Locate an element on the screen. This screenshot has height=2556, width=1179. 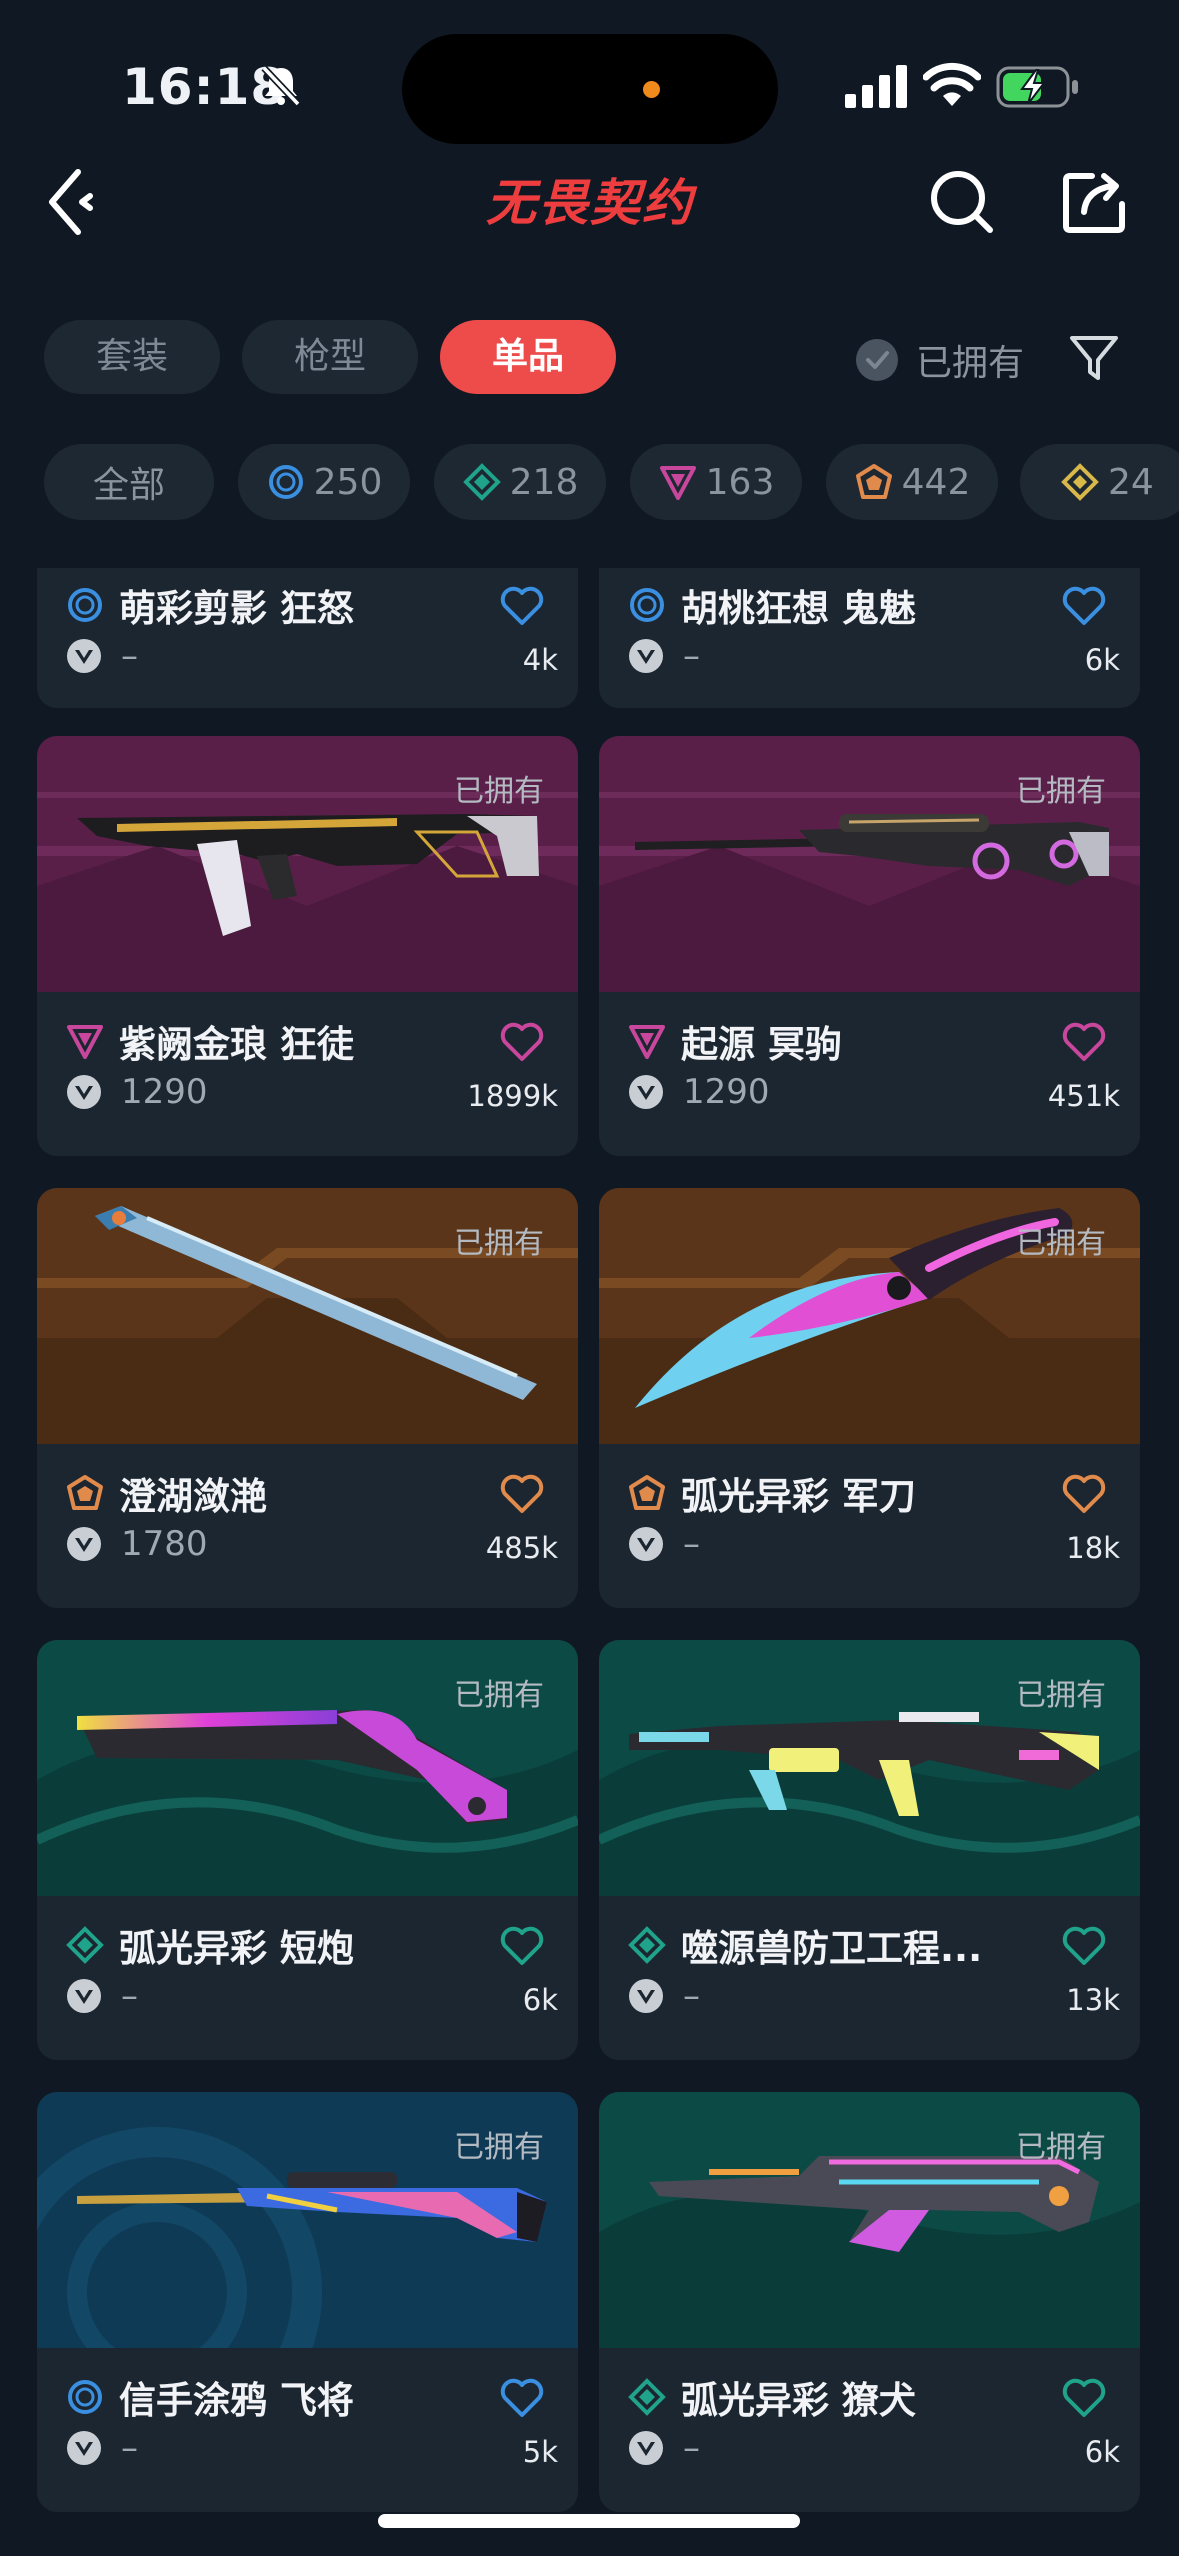
checkbox-icon is located at coordinates (877, 360).